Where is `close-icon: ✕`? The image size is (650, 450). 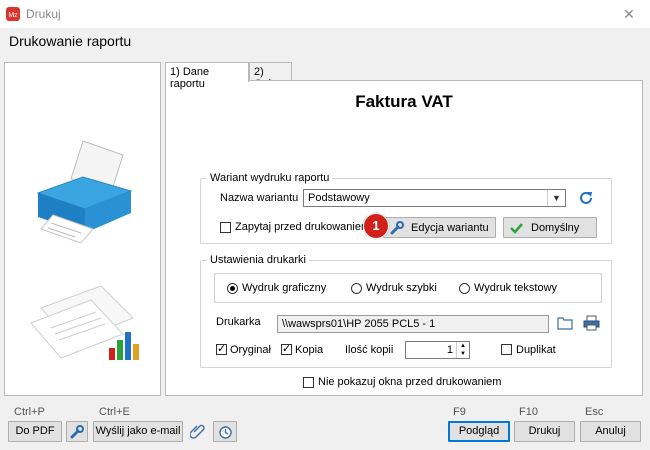
close-icon: ✕ is located at coordinates (629, 14).